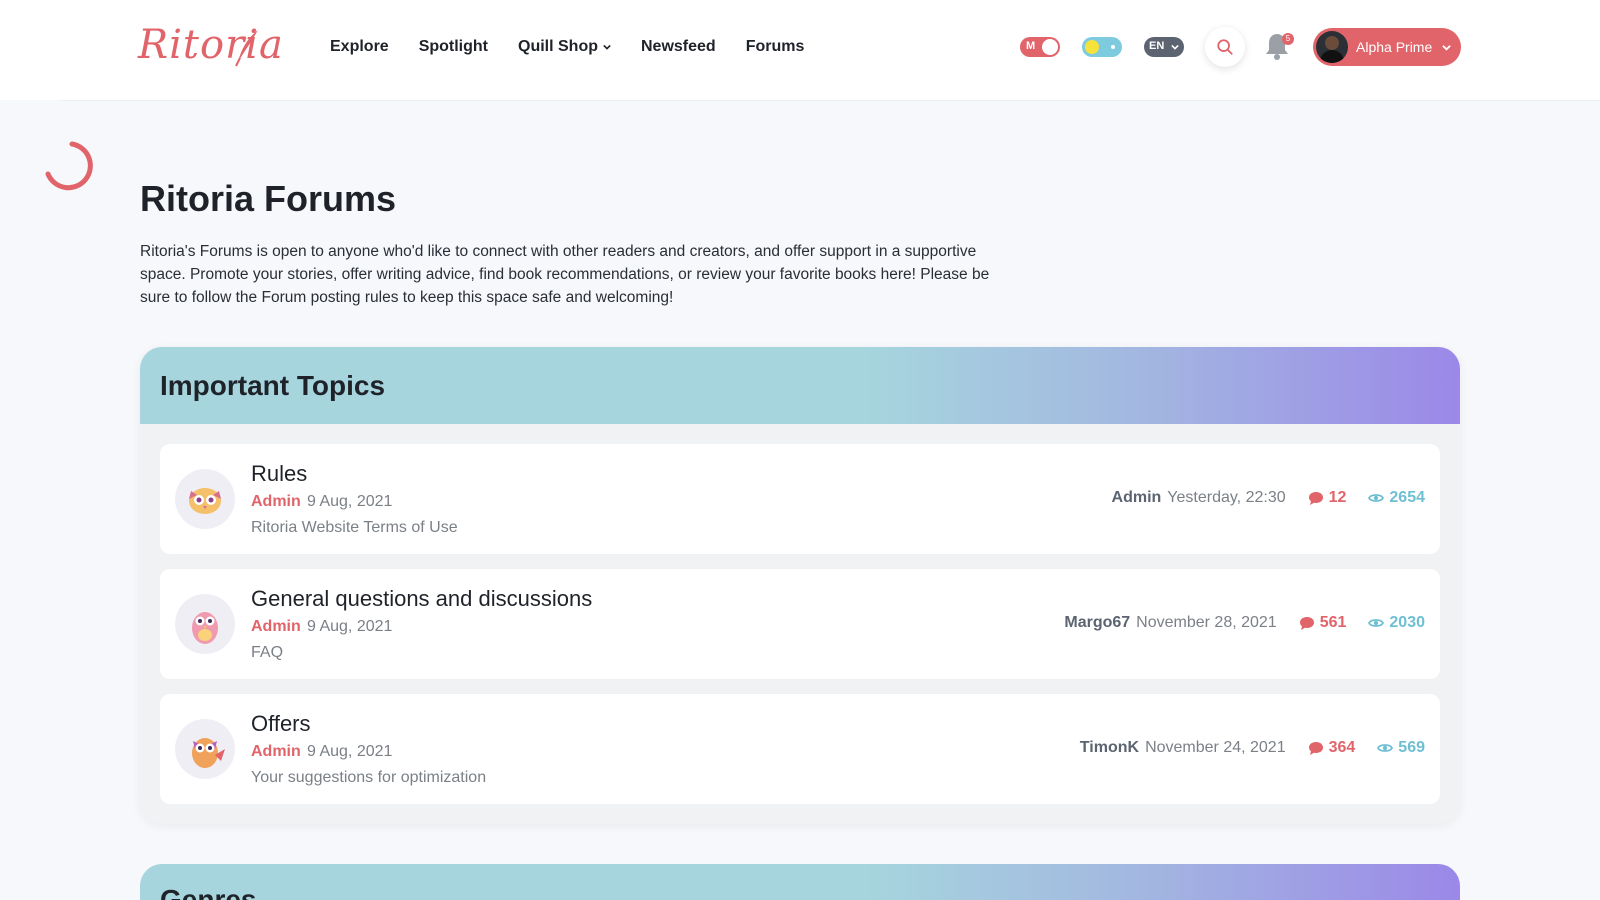 The height and width of the screenshot is (900, 1600). I want to click on language-selector: EN, so click(1164, 47).